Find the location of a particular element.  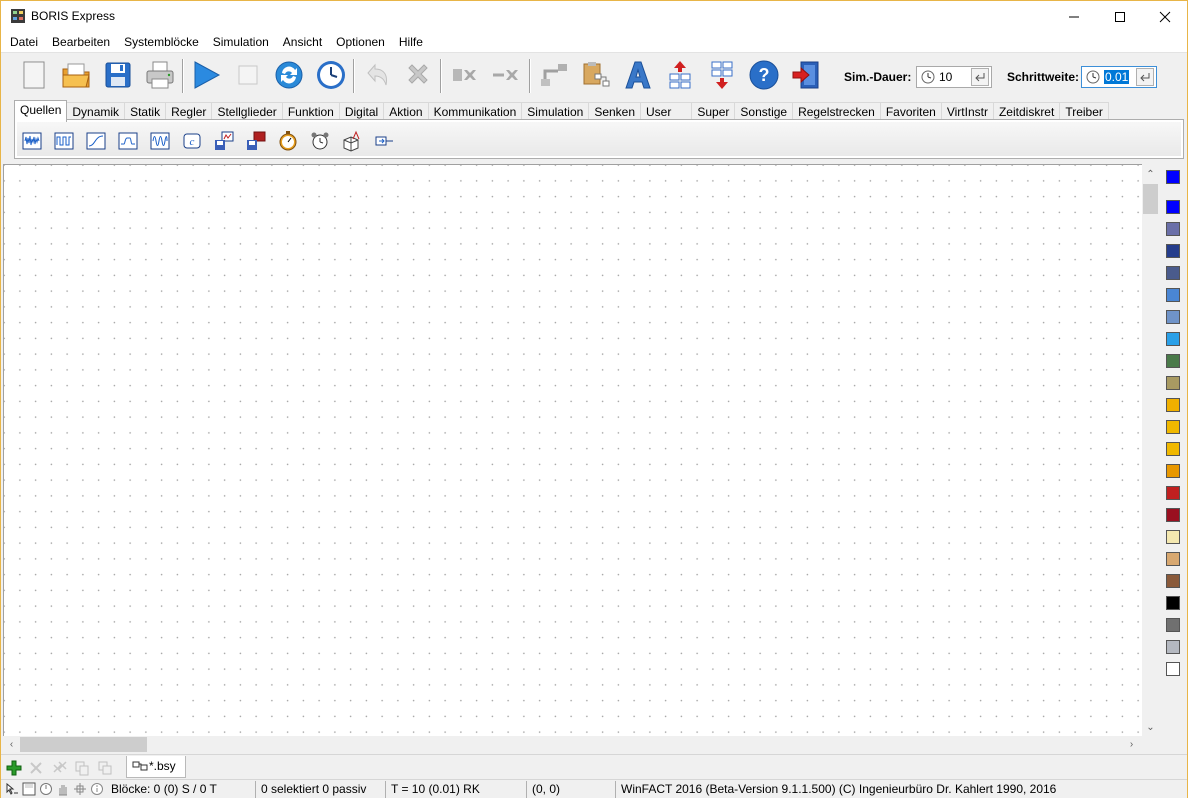

refresh-button is located at coordinates (289, 75).